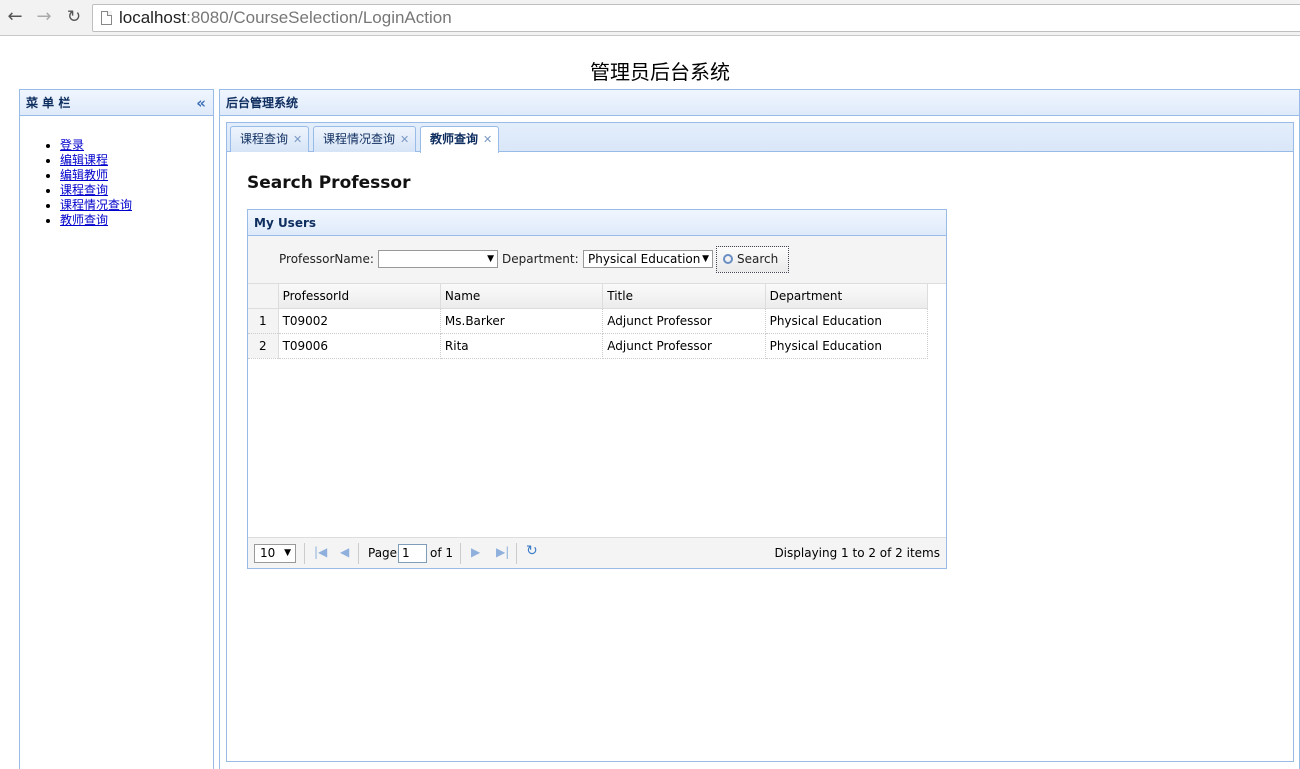 The height and width of the screenshot is (769, 1300). Describe the element at coordinates (760, 138) in the screenshot. I see `tab-bar: 课程查询 ✕ 课程情况查询 ✕ 教师查询 ✕` at that location.